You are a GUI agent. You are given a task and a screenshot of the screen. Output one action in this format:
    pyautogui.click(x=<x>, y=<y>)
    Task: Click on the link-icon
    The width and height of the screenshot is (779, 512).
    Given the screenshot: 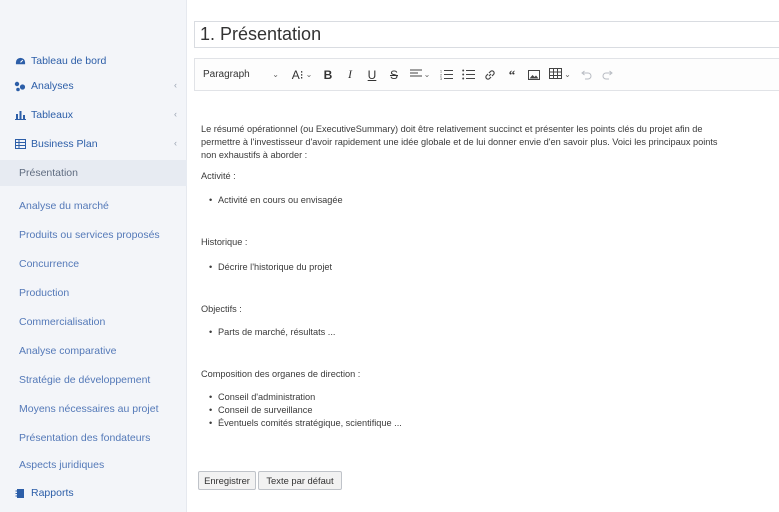 What is the action you would take?
    pyautogui.click(x=490, y=75)
    